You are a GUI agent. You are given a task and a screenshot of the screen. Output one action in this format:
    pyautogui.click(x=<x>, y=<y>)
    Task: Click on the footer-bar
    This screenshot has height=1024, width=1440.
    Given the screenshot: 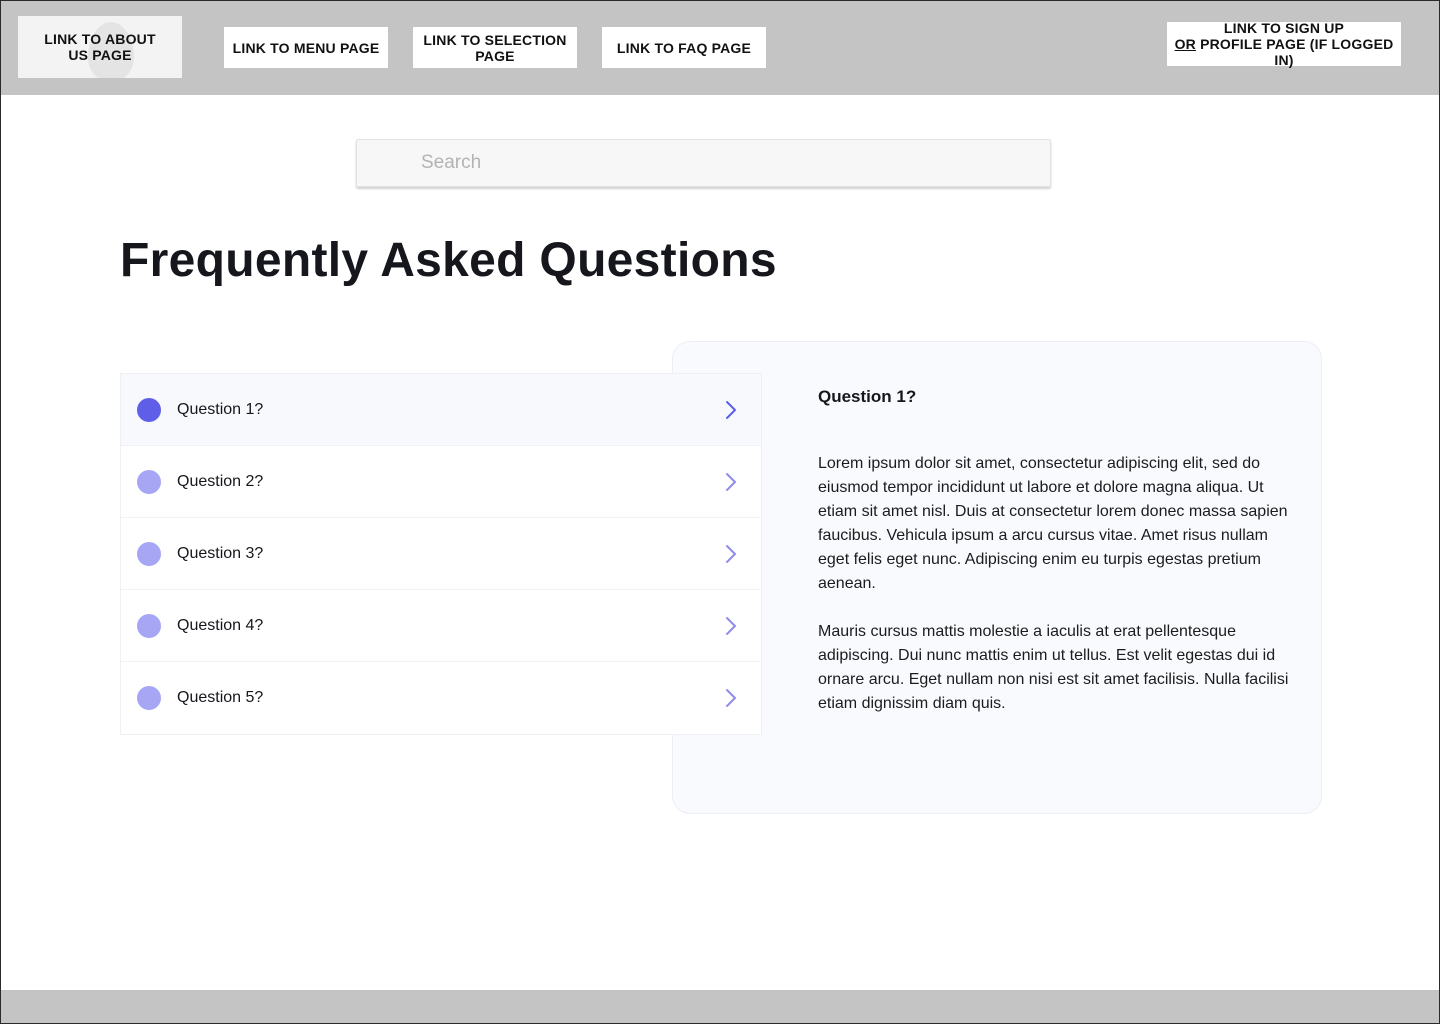 What is the action you would take?
    pyautogui.click(x=720, y=1006)
    